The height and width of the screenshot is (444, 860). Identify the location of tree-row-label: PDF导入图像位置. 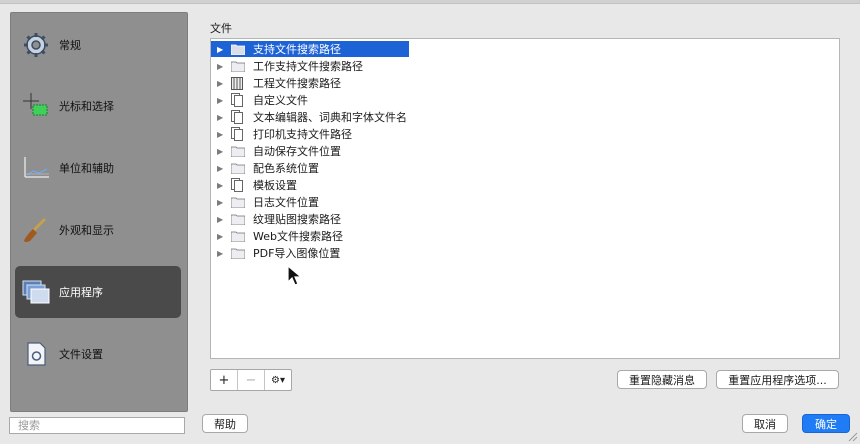
(297, 253).